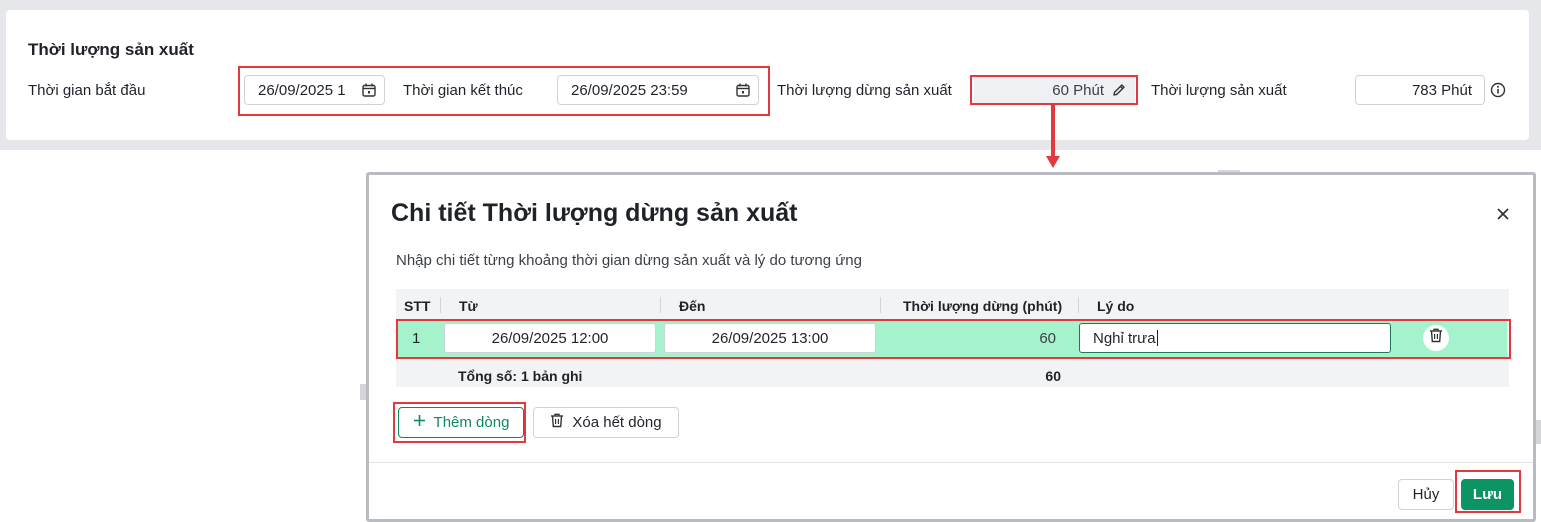  Describe the element at coordinates (617, 422) in the screenshot. I see `clear-all-rows-label: Xóa hết dòng` at that location.